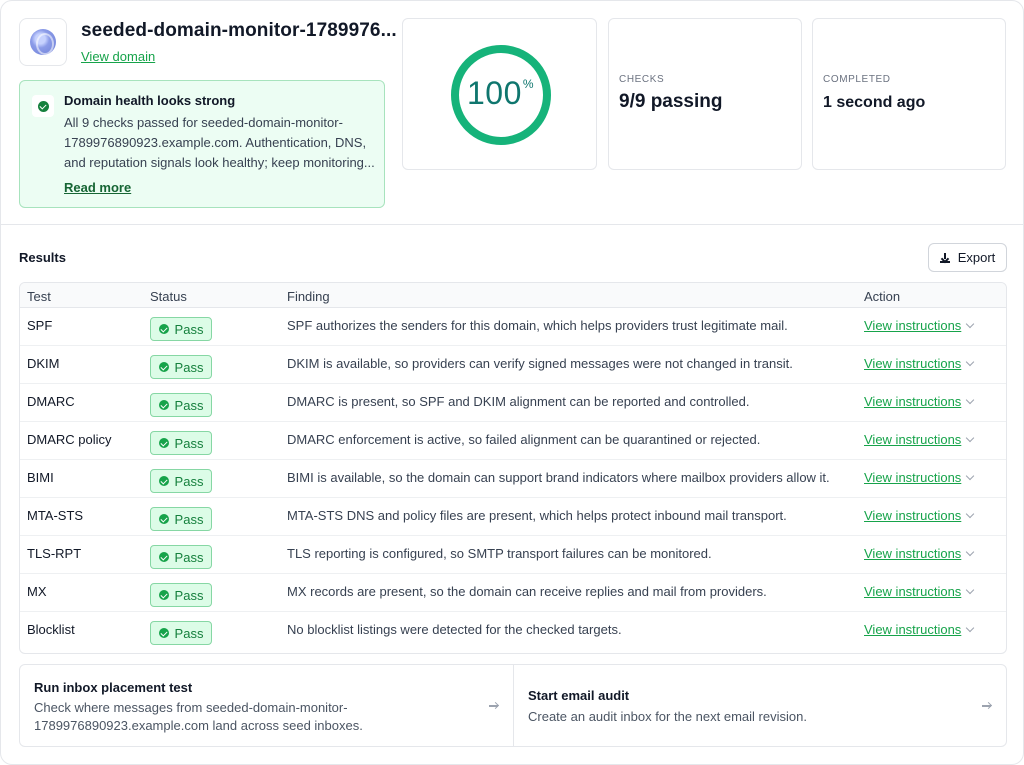 The height and width of the screenshot is (765, 1024). I want to click on export-button: Export, so click(967, 257).